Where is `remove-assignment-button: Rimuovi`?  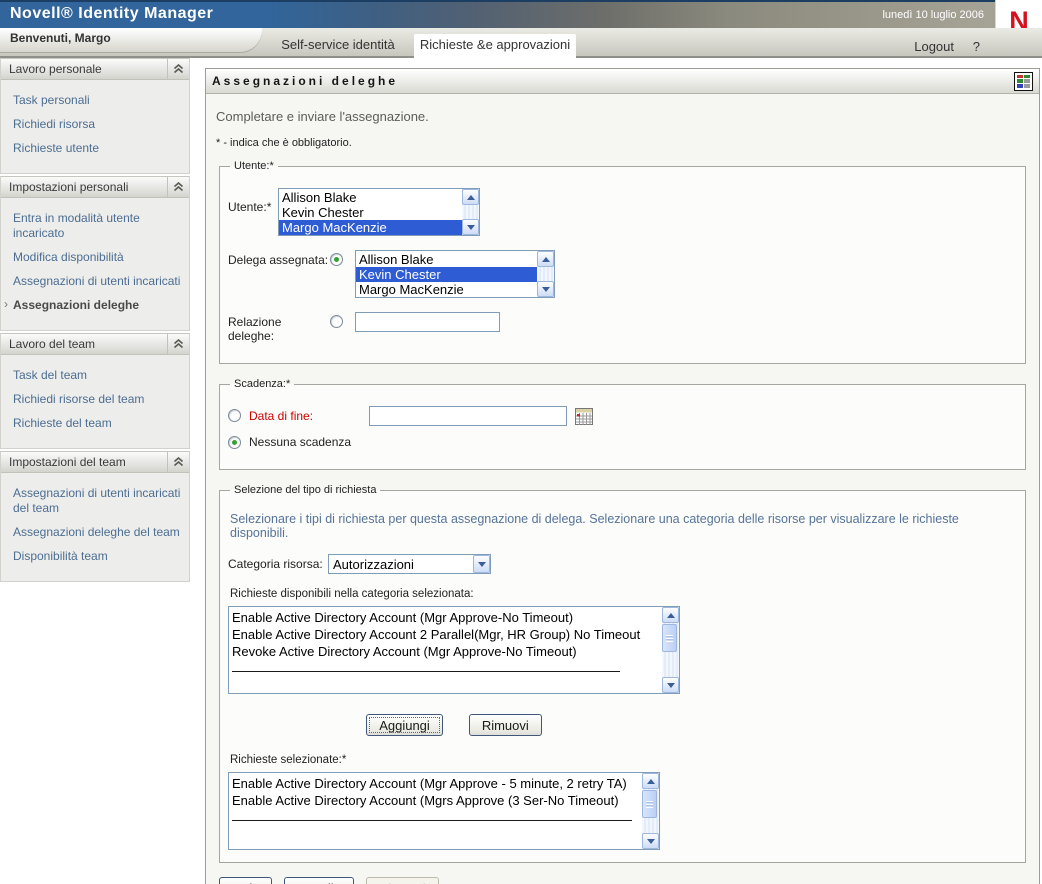 remove-assignment-button: Rimuovi is located at coordinates (402, 880).